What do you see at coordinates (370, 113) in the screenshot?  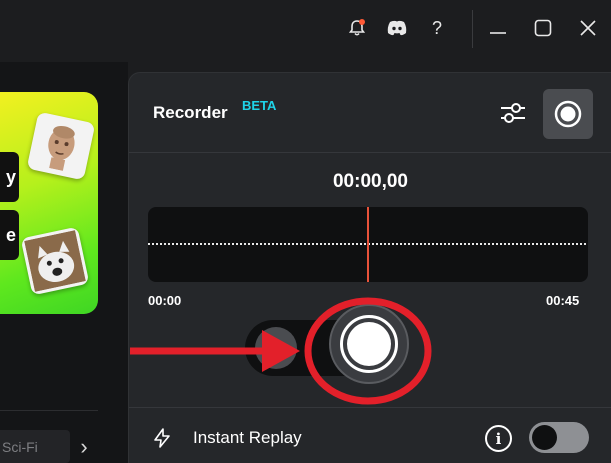 I see `recorder-header: Recorder BETA` at bounding box center [370, 113].